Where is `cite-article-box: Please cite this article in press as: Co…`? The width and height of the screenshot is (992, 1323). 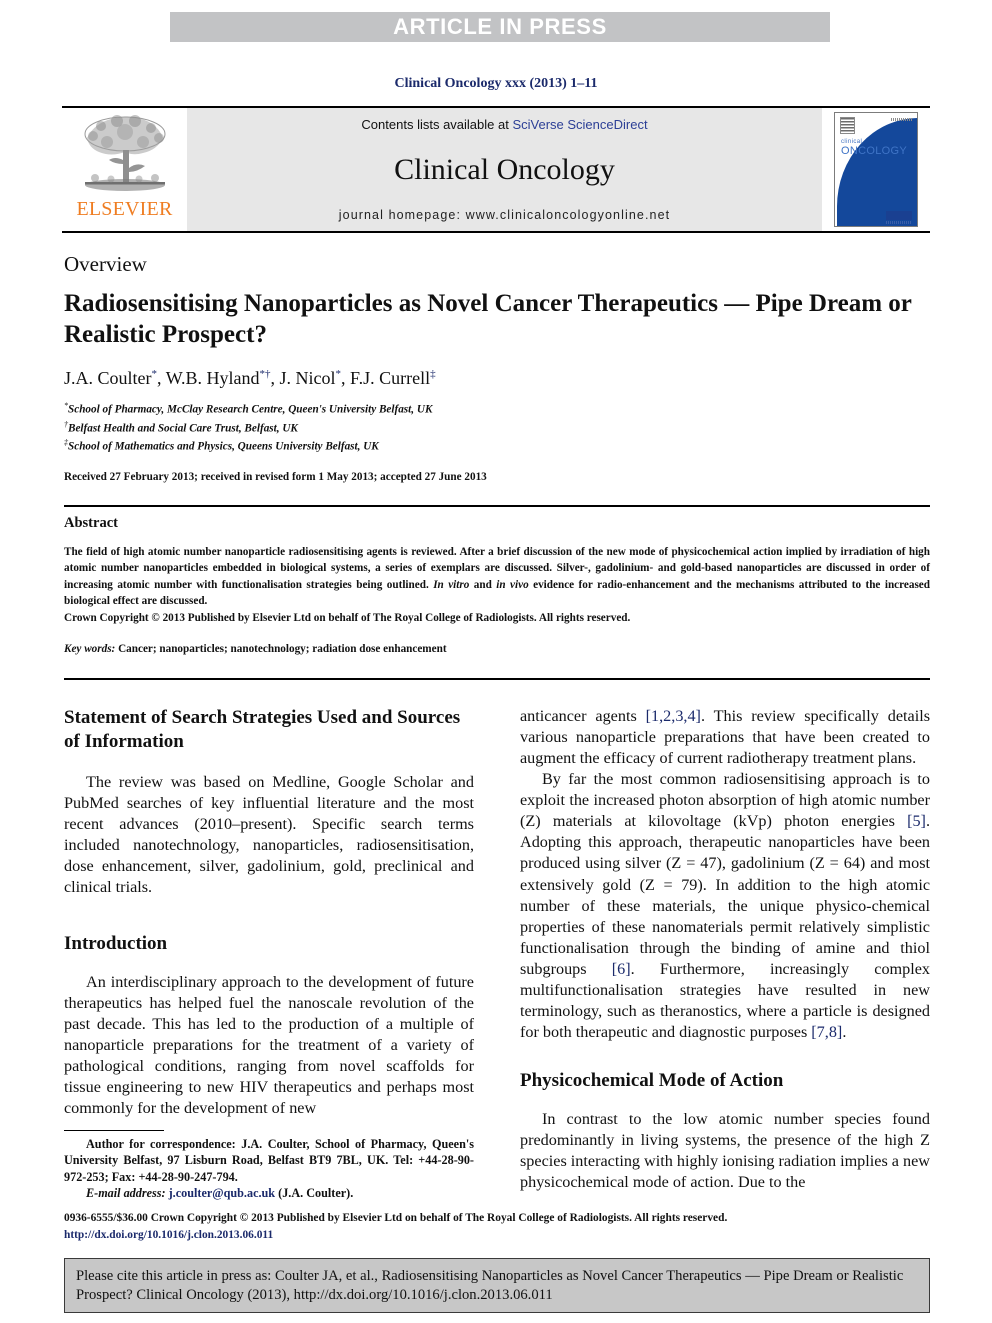
cite-article-box: Please cite this article in press as: Co… is located at coordinates (497, 1285).